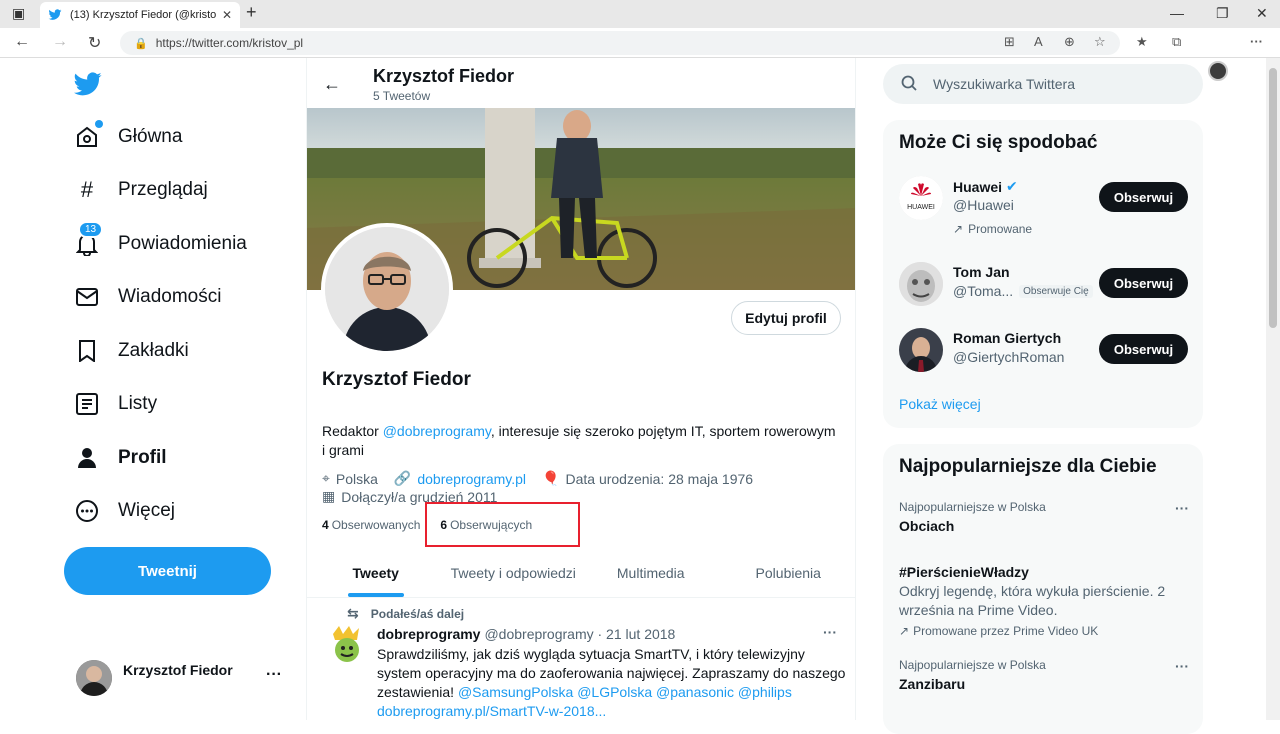  I want to click on suggestion-tom-jan: Tom Jan @Toma... Obserwuje Cię Obserwuj, so click(1044, 287).